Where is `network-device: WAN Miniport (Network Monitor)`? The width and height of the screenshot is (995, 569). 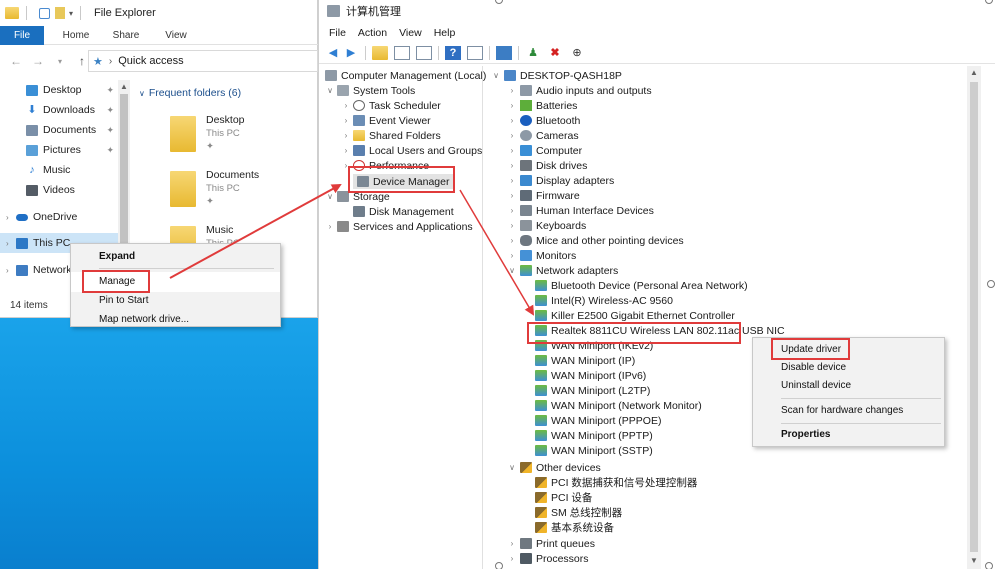
network-device: WAN Miniport (Network Monitor) is located at coordinates (618, 405).